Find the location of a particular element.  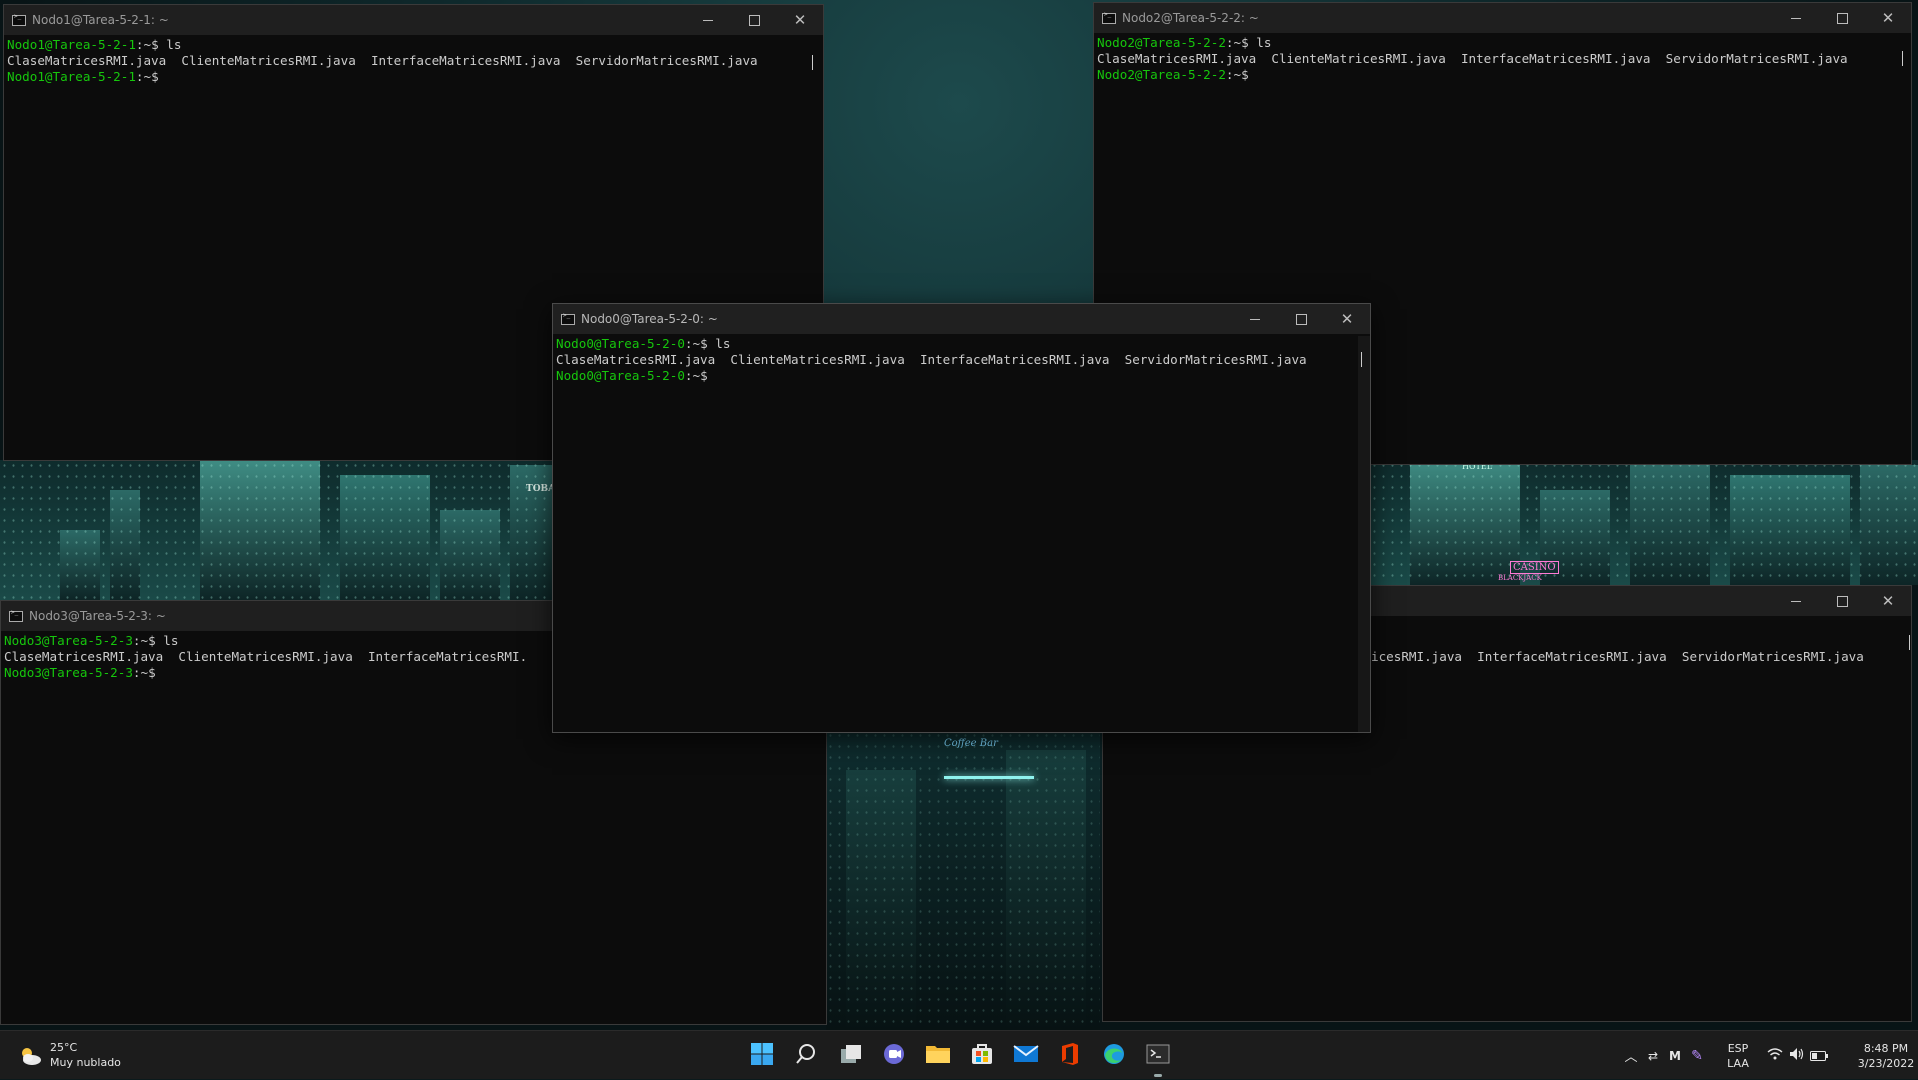

scrollbar is located at coordinates (1364, 534).